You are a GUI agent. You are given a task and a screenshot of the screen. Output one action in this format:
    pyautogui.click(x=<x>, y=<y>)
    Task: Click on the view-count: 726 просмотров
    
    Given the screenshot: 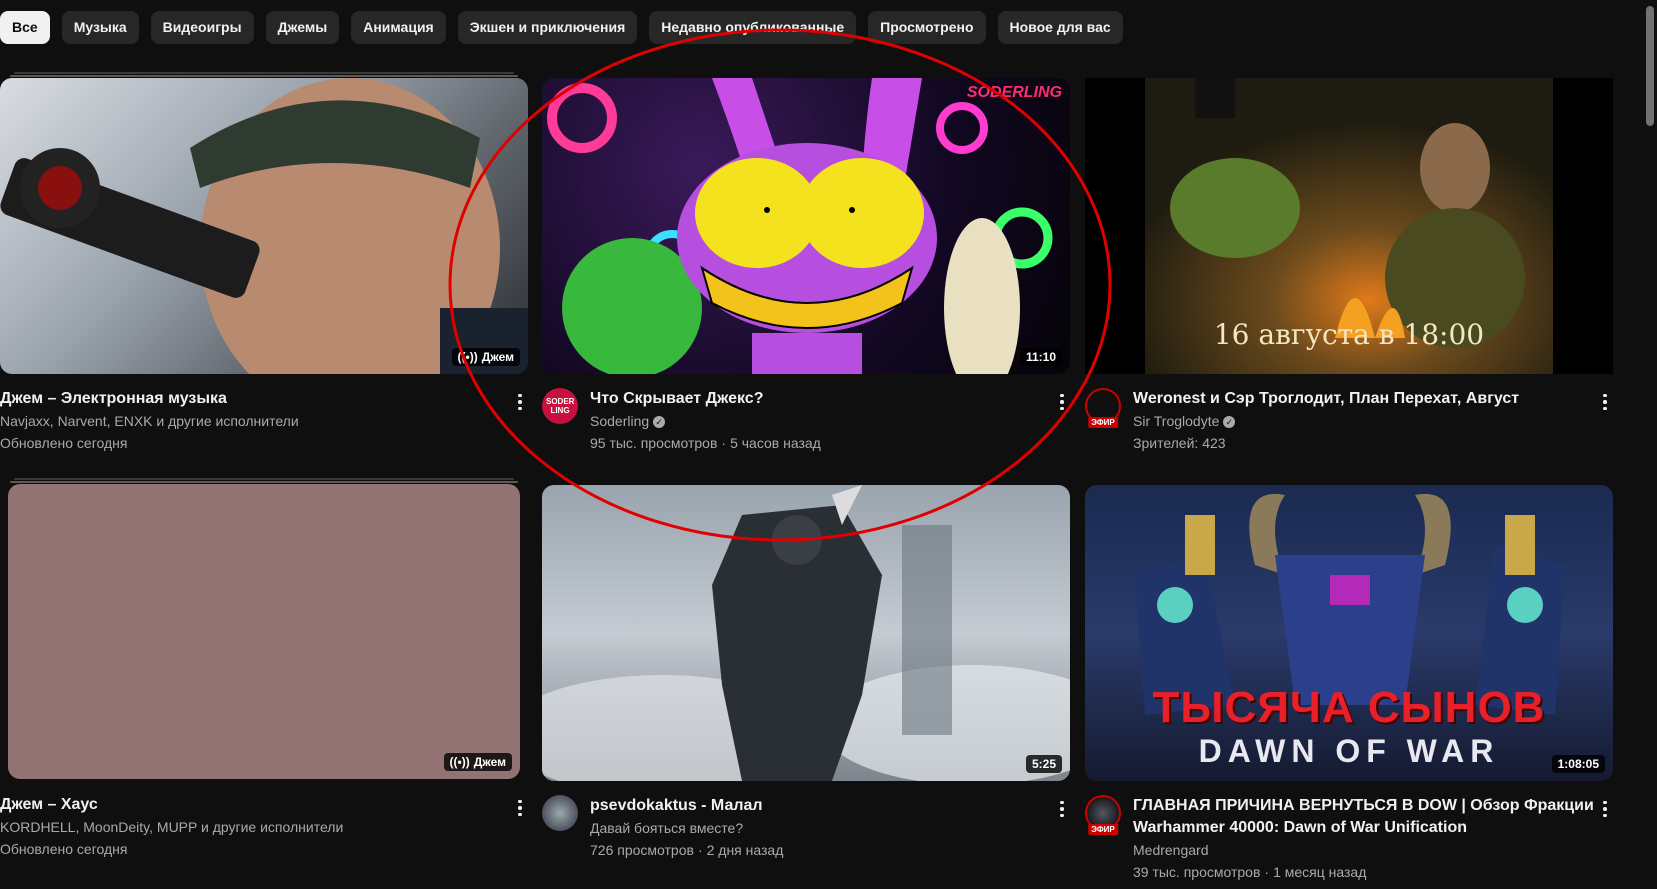 What is the action you would take?
    pyautogui.click(x=642, y=850)
    